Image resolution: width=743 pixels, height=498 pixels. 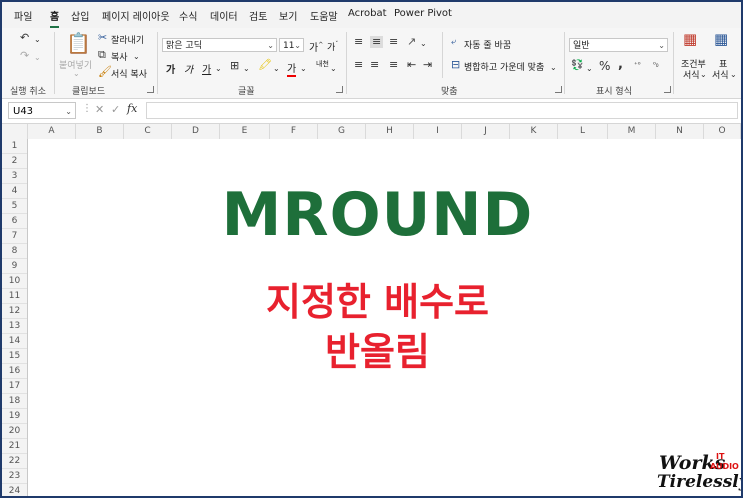 What do you see at coordinates (170, 68) in the screenshot?
I see `bold-button: 가` at bounding box center [170, 68].